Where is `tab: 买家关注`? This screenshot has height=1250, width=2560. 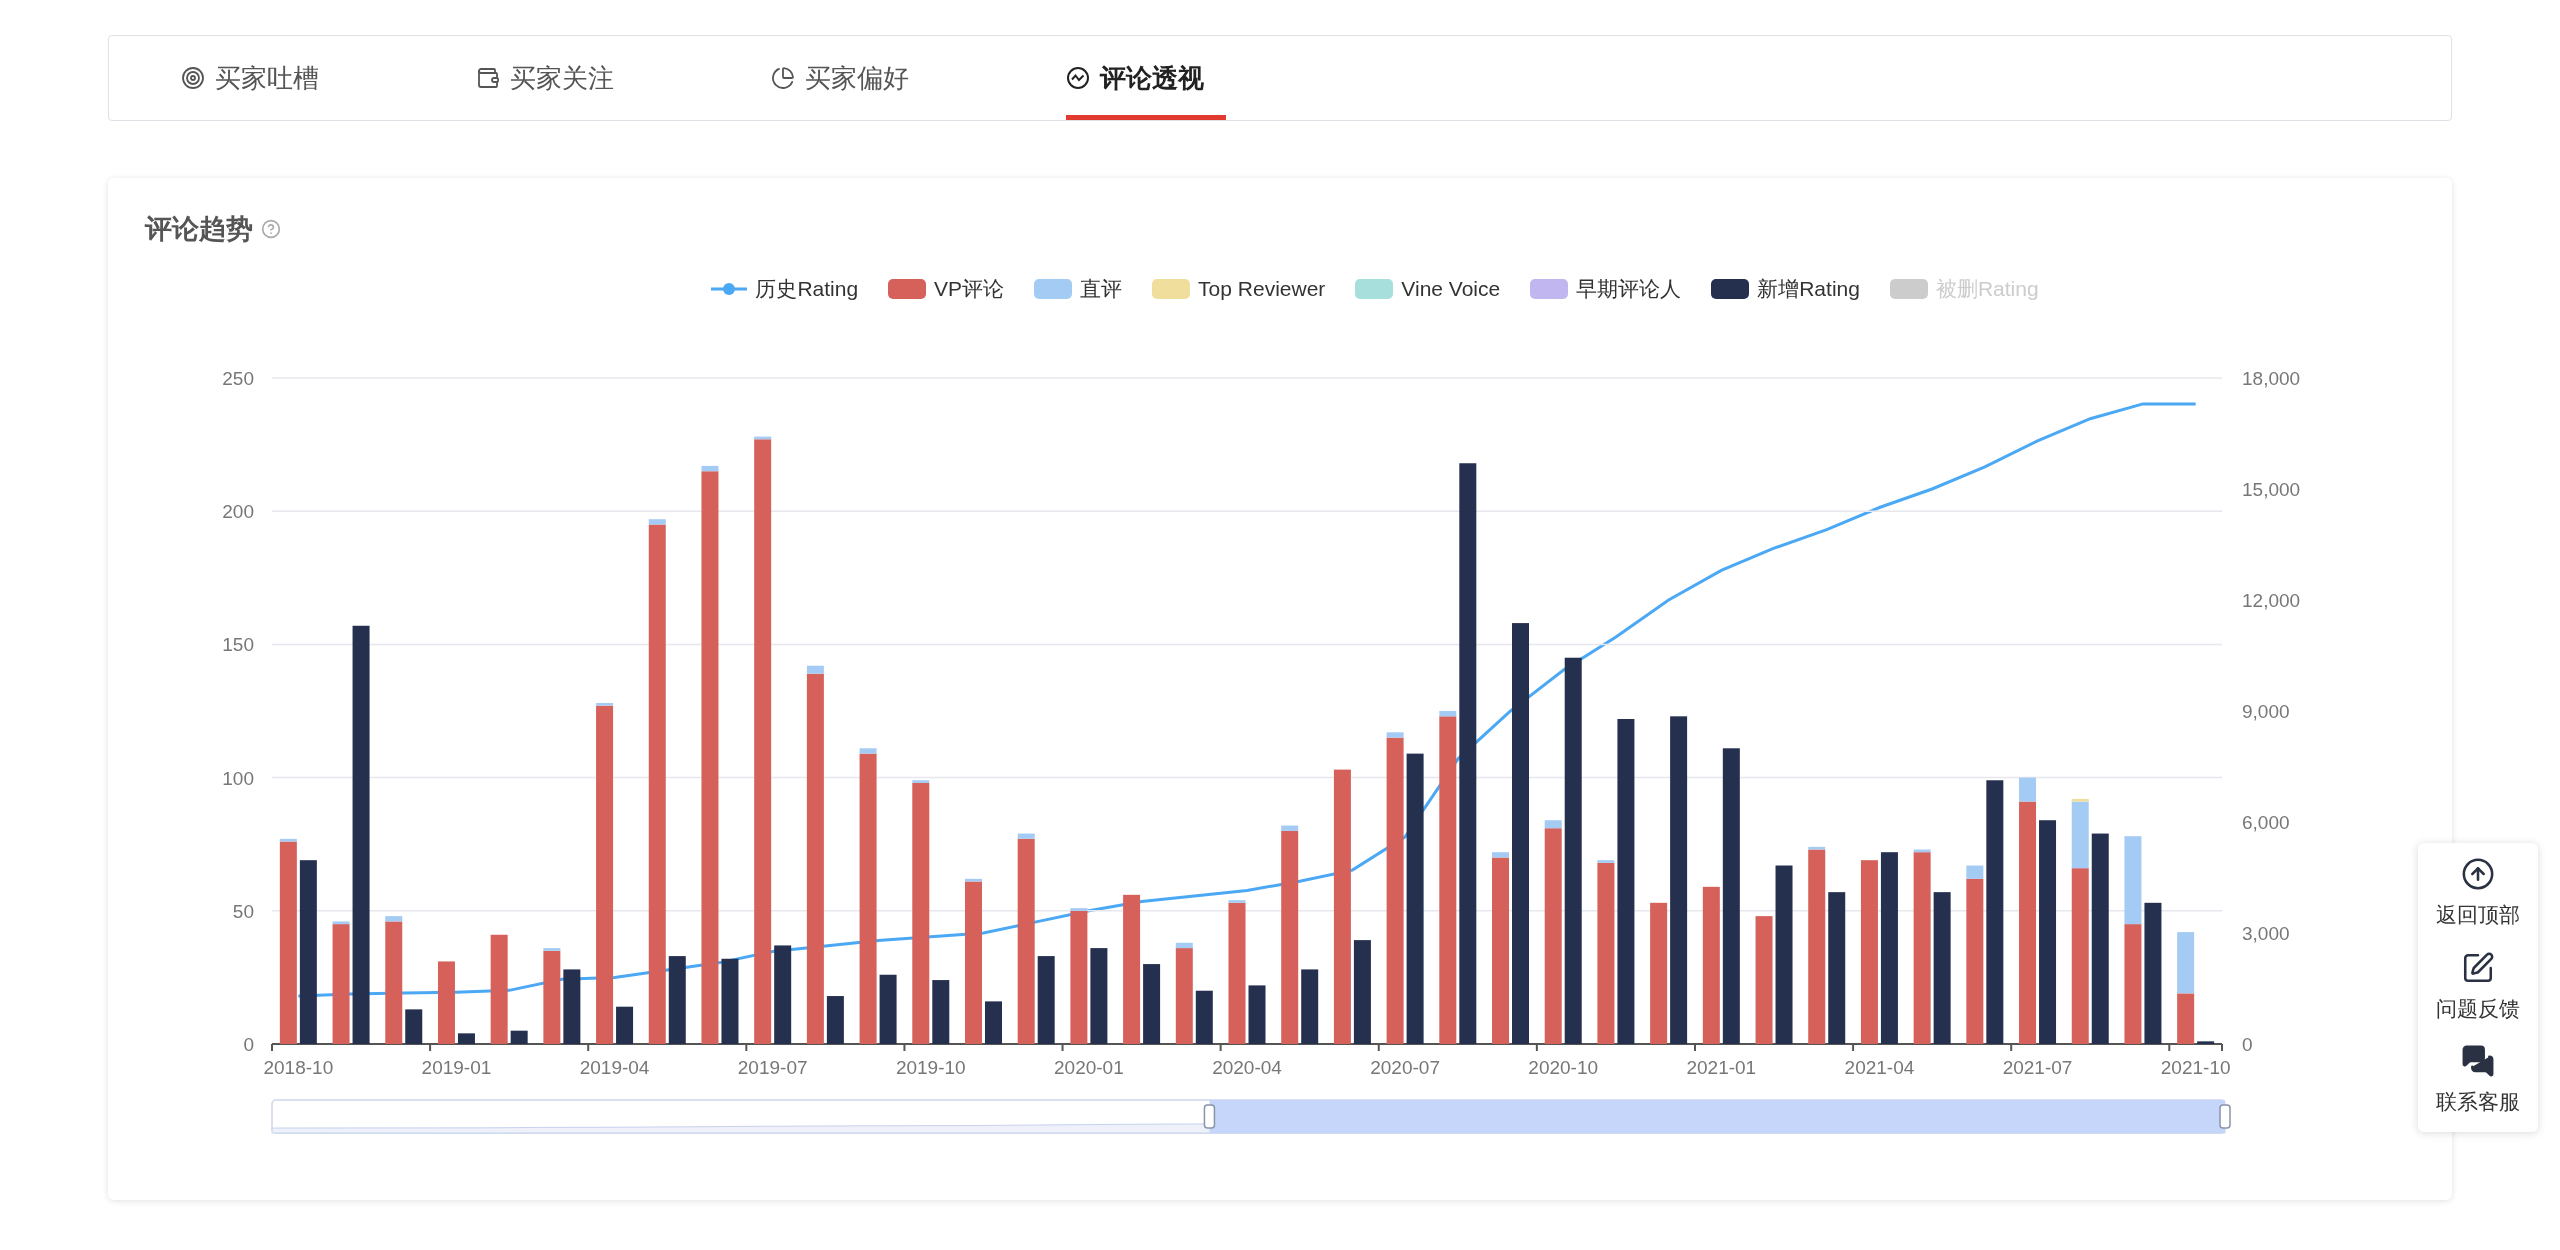 tab: 买家关注 is located at coordinates (556, 78).